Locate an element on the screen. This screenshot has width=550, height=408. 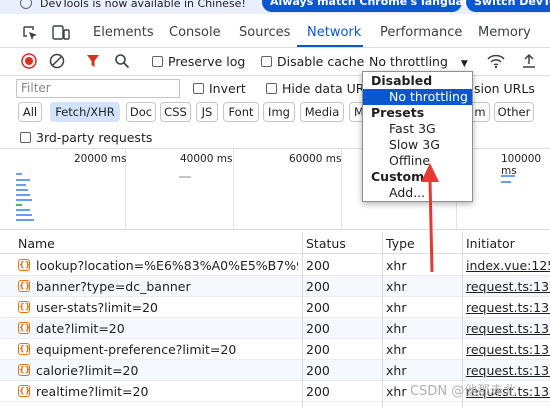
watermark: CSDN @他那赤北 is located at coordinates (463, 391).